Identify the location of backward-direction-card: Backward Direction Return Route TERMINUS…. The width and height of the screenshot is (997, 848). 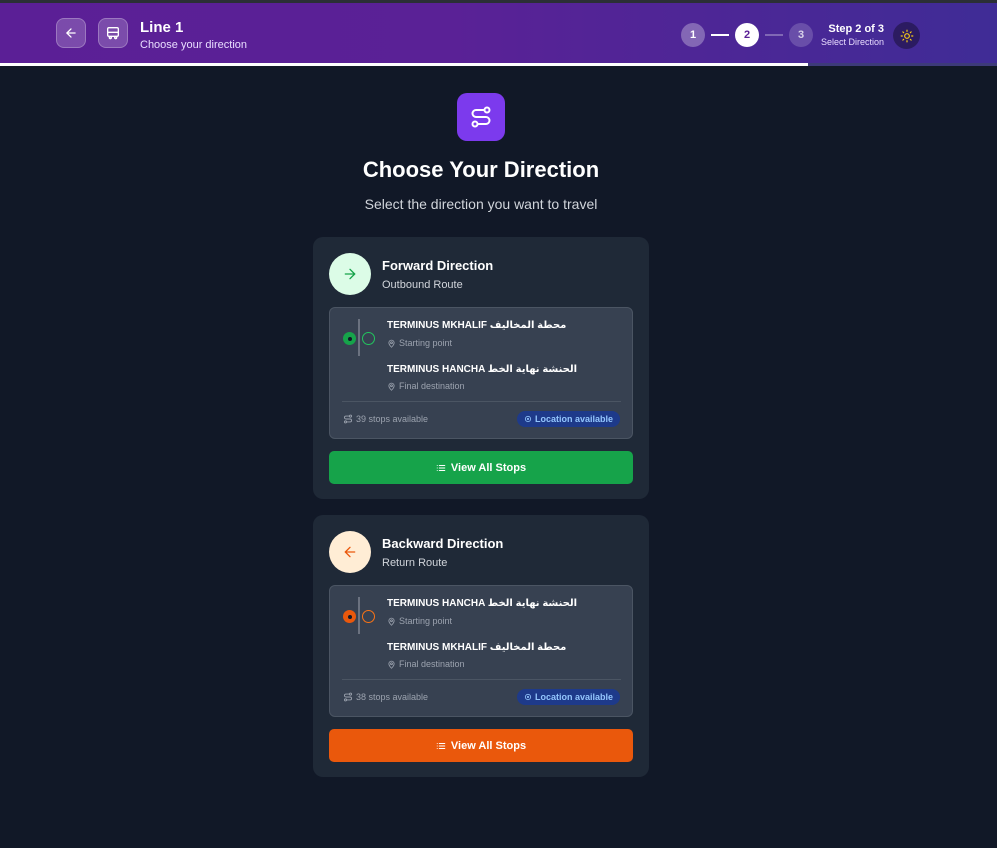
(481, 646).